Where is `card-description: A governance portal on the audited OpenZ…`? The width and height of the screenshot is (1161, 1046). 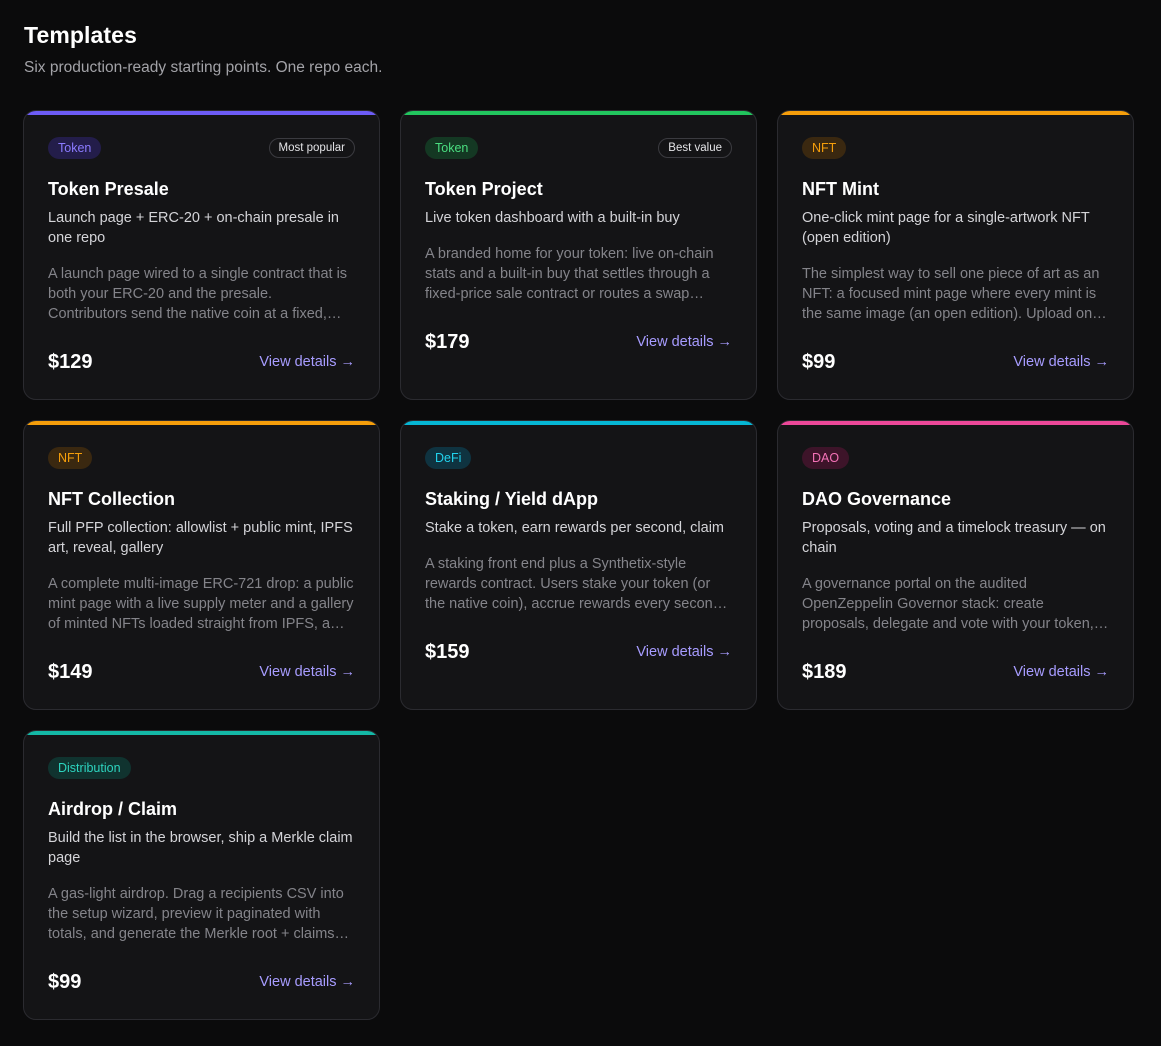
card-description: A governance portal on the audited OpenZ… is located at coordinates (955, 604).